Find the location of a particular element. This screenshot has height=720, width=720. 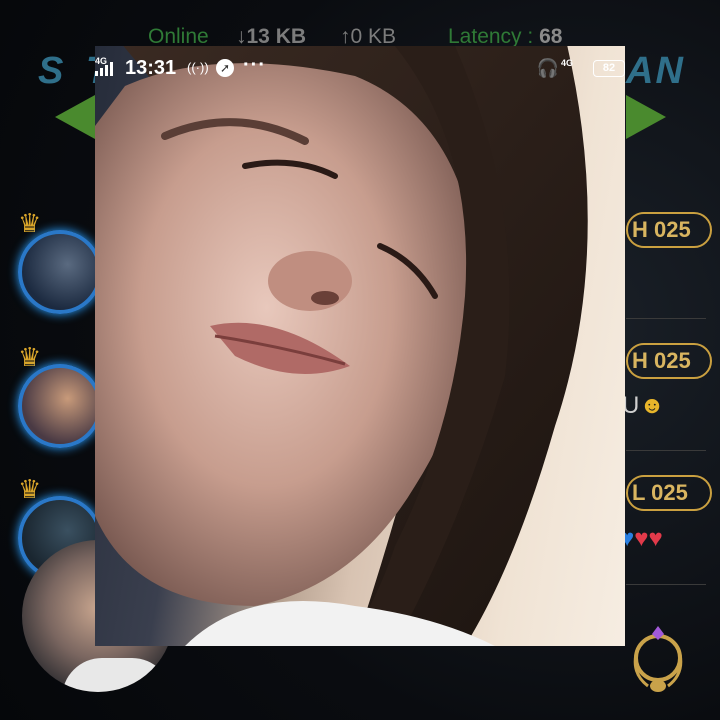

level-pill: L 025 is located at coordinates (669, 493).